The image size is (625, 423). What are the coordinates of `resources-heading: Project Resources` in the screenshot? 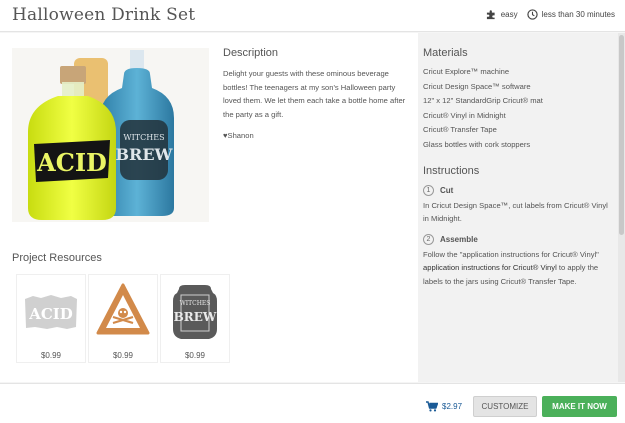 It's located at (57, 258).